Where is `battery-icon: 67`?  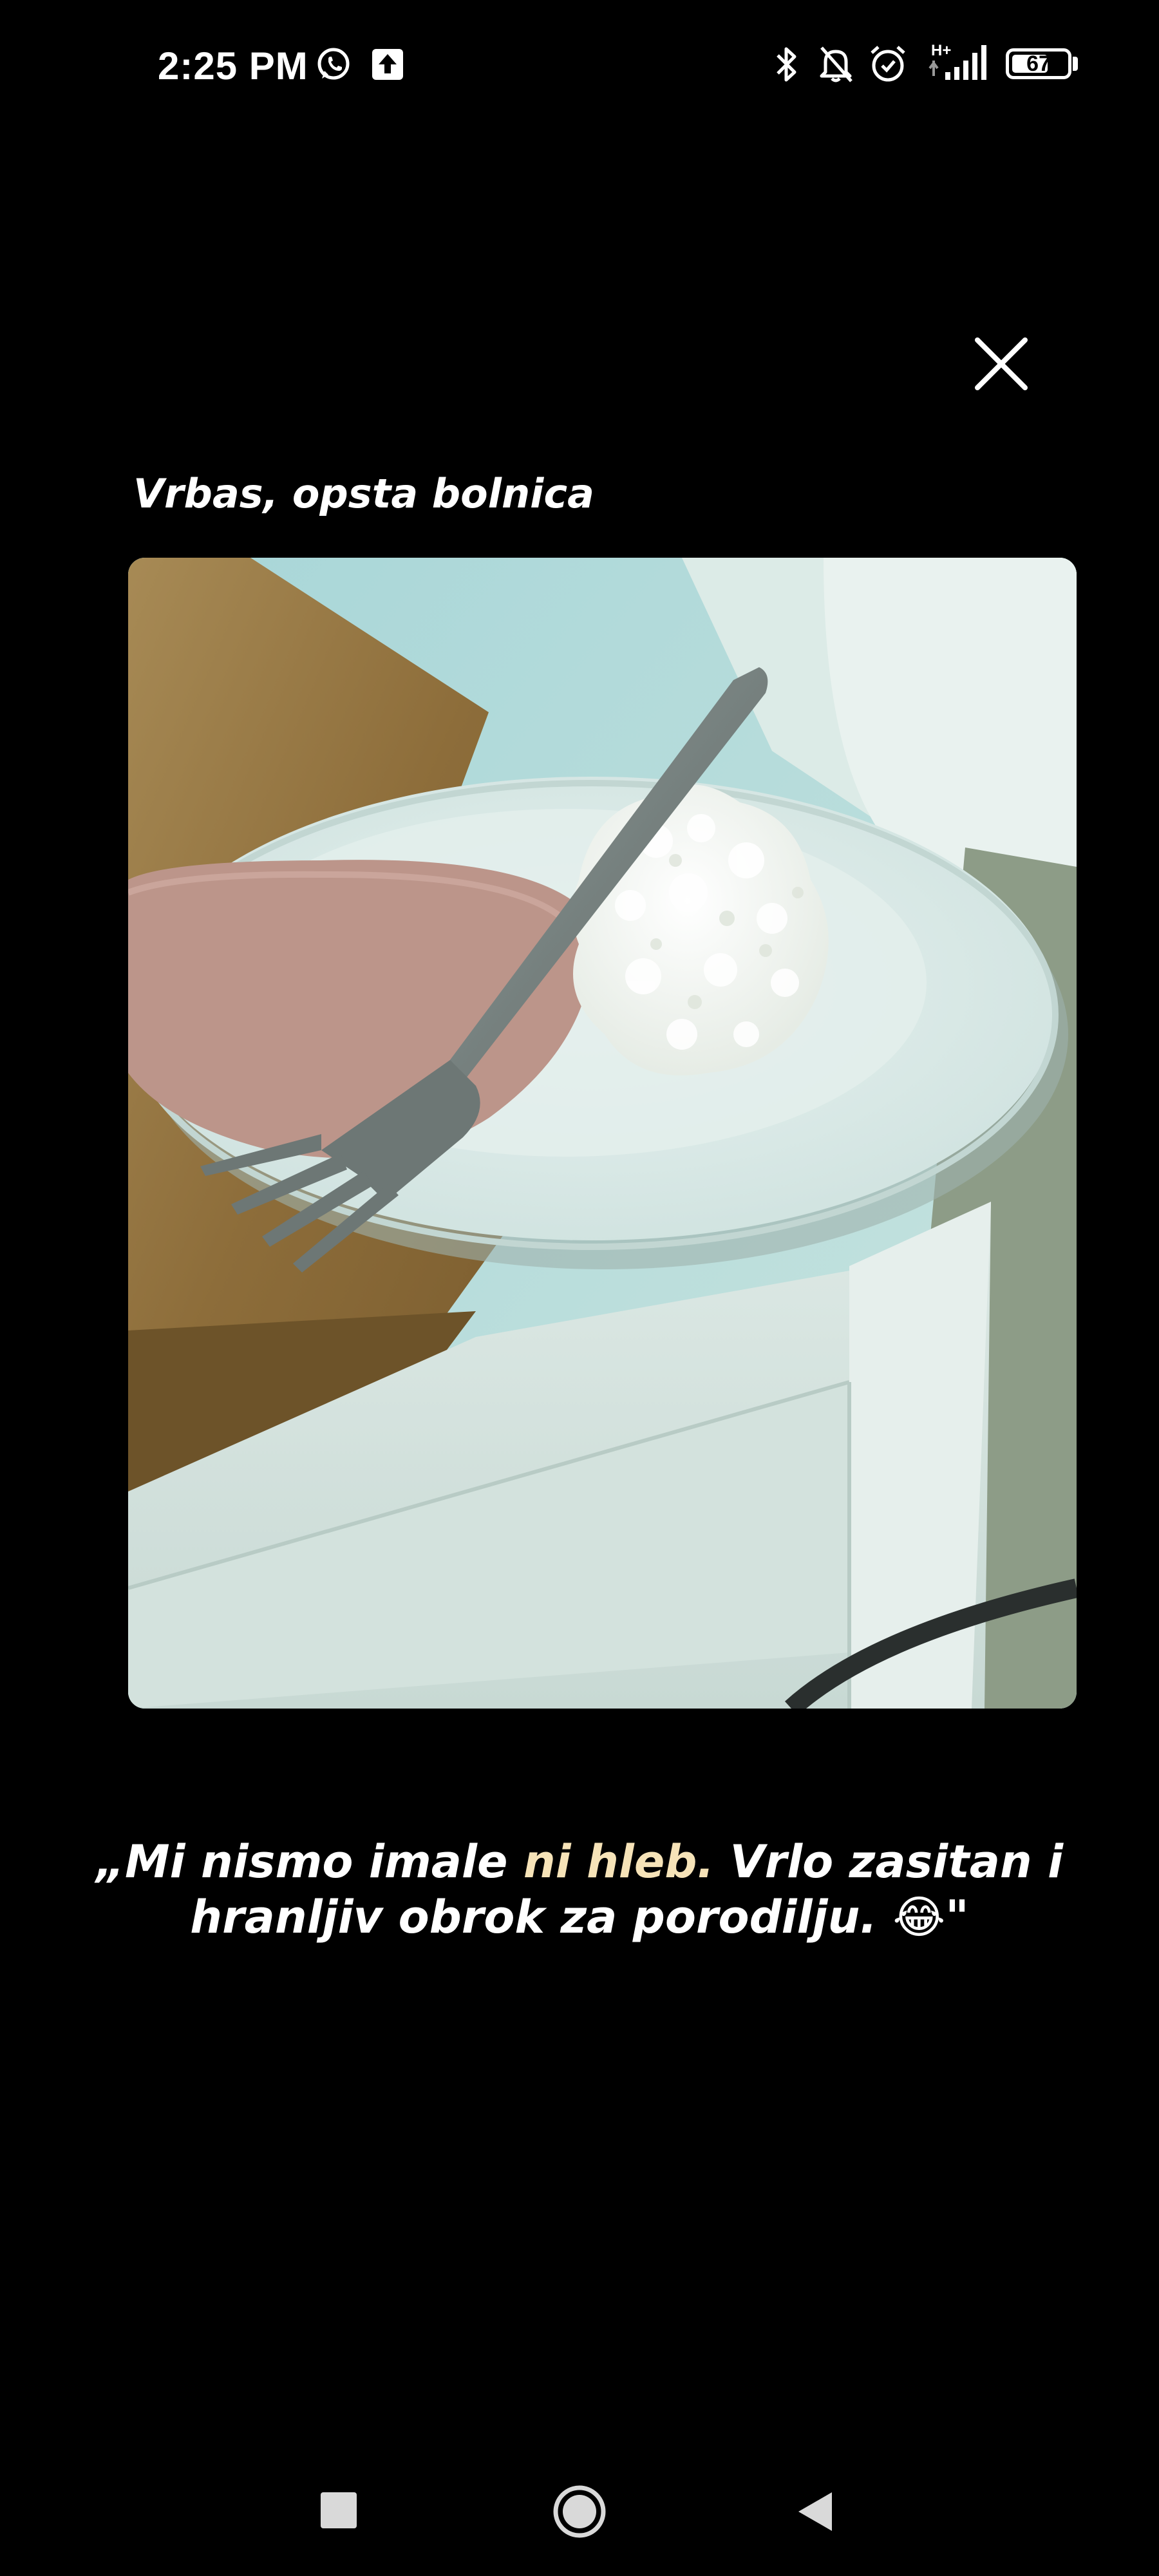
battery-icon: 67 is located at coordinates (1038, 64).